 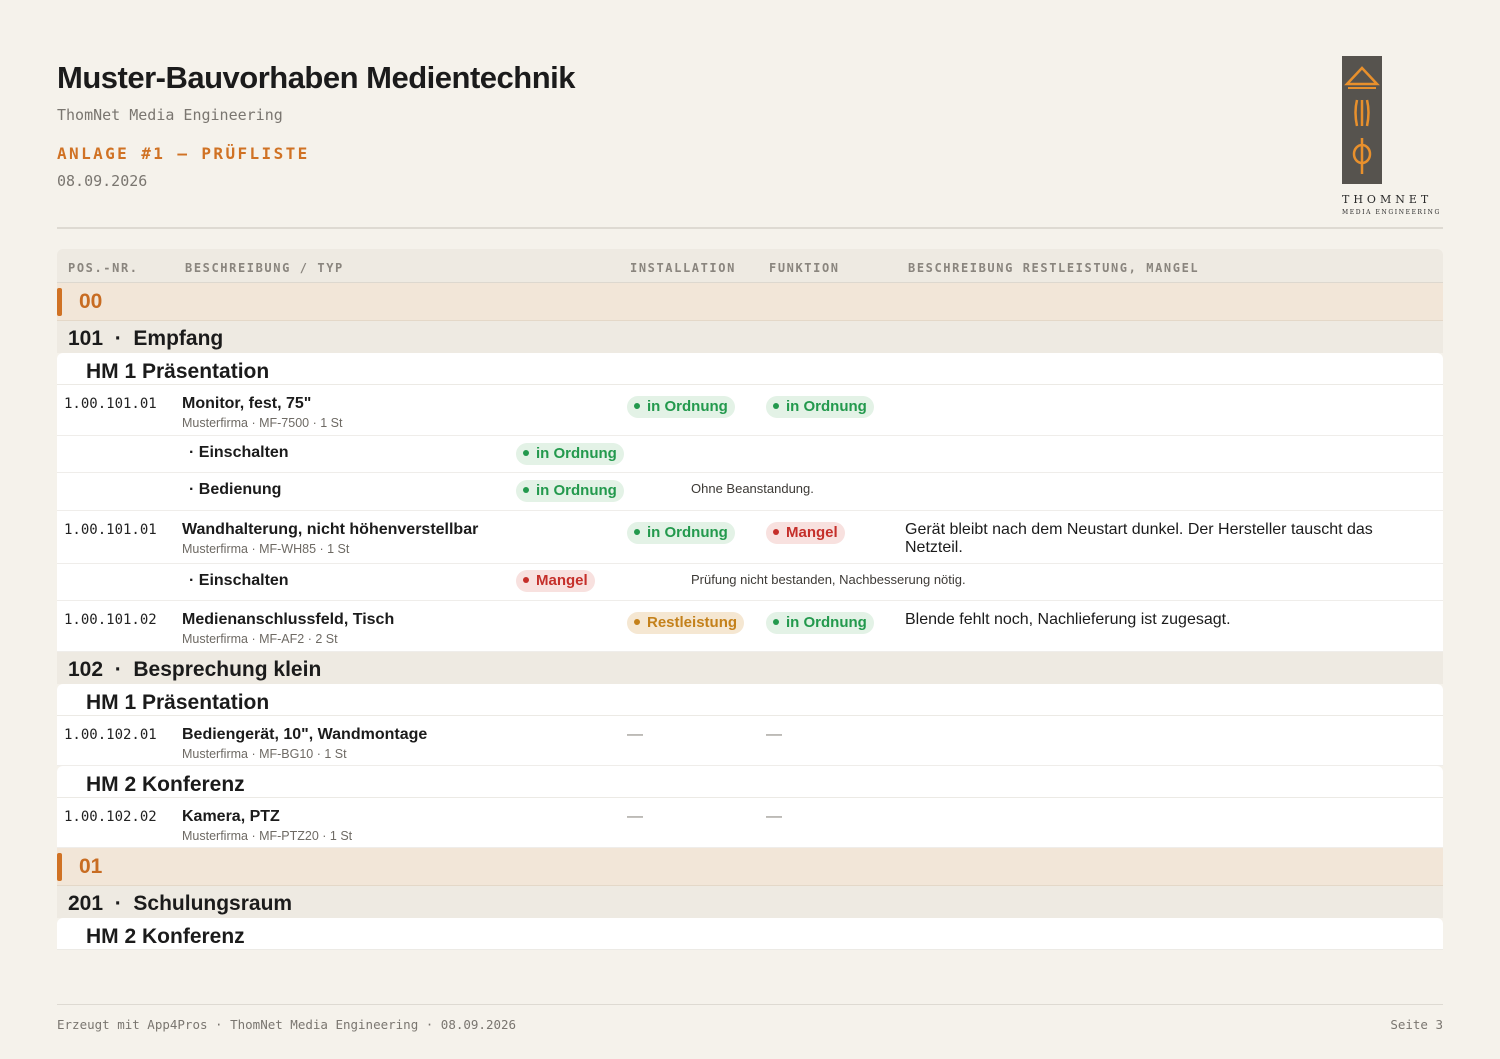 What do you see at coordinates (86, 669) in the screenshot?
I see `room-number: 102` at bounding box center [86, 669].